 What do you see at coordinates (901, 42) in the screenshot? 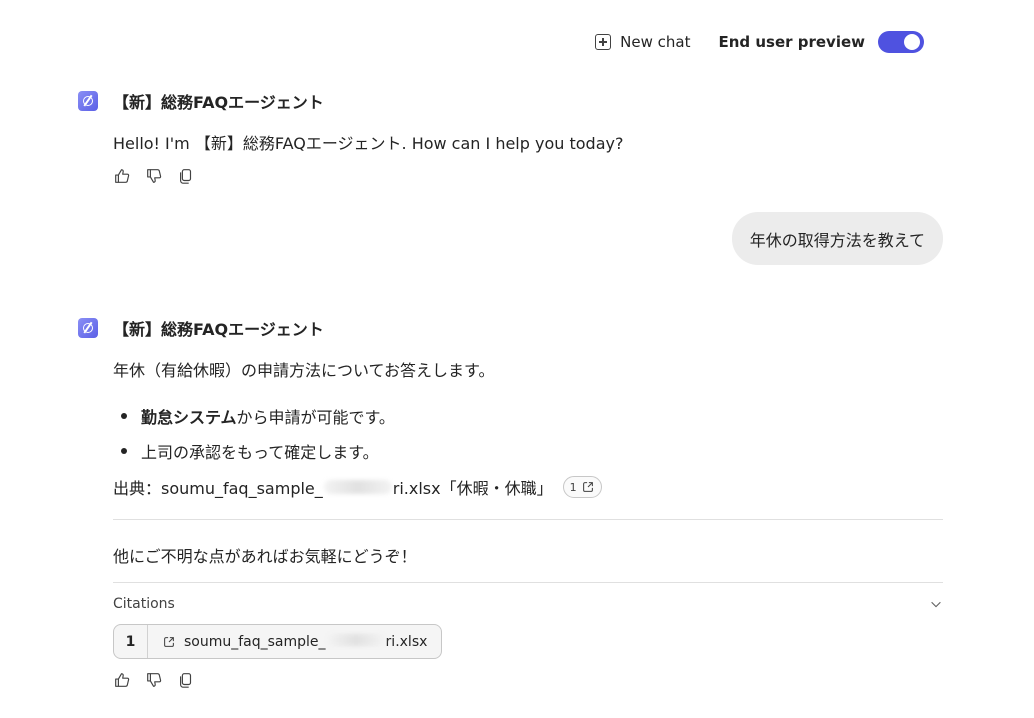
I see `end-user-preview-toggle` at bounding box center [901, 42].